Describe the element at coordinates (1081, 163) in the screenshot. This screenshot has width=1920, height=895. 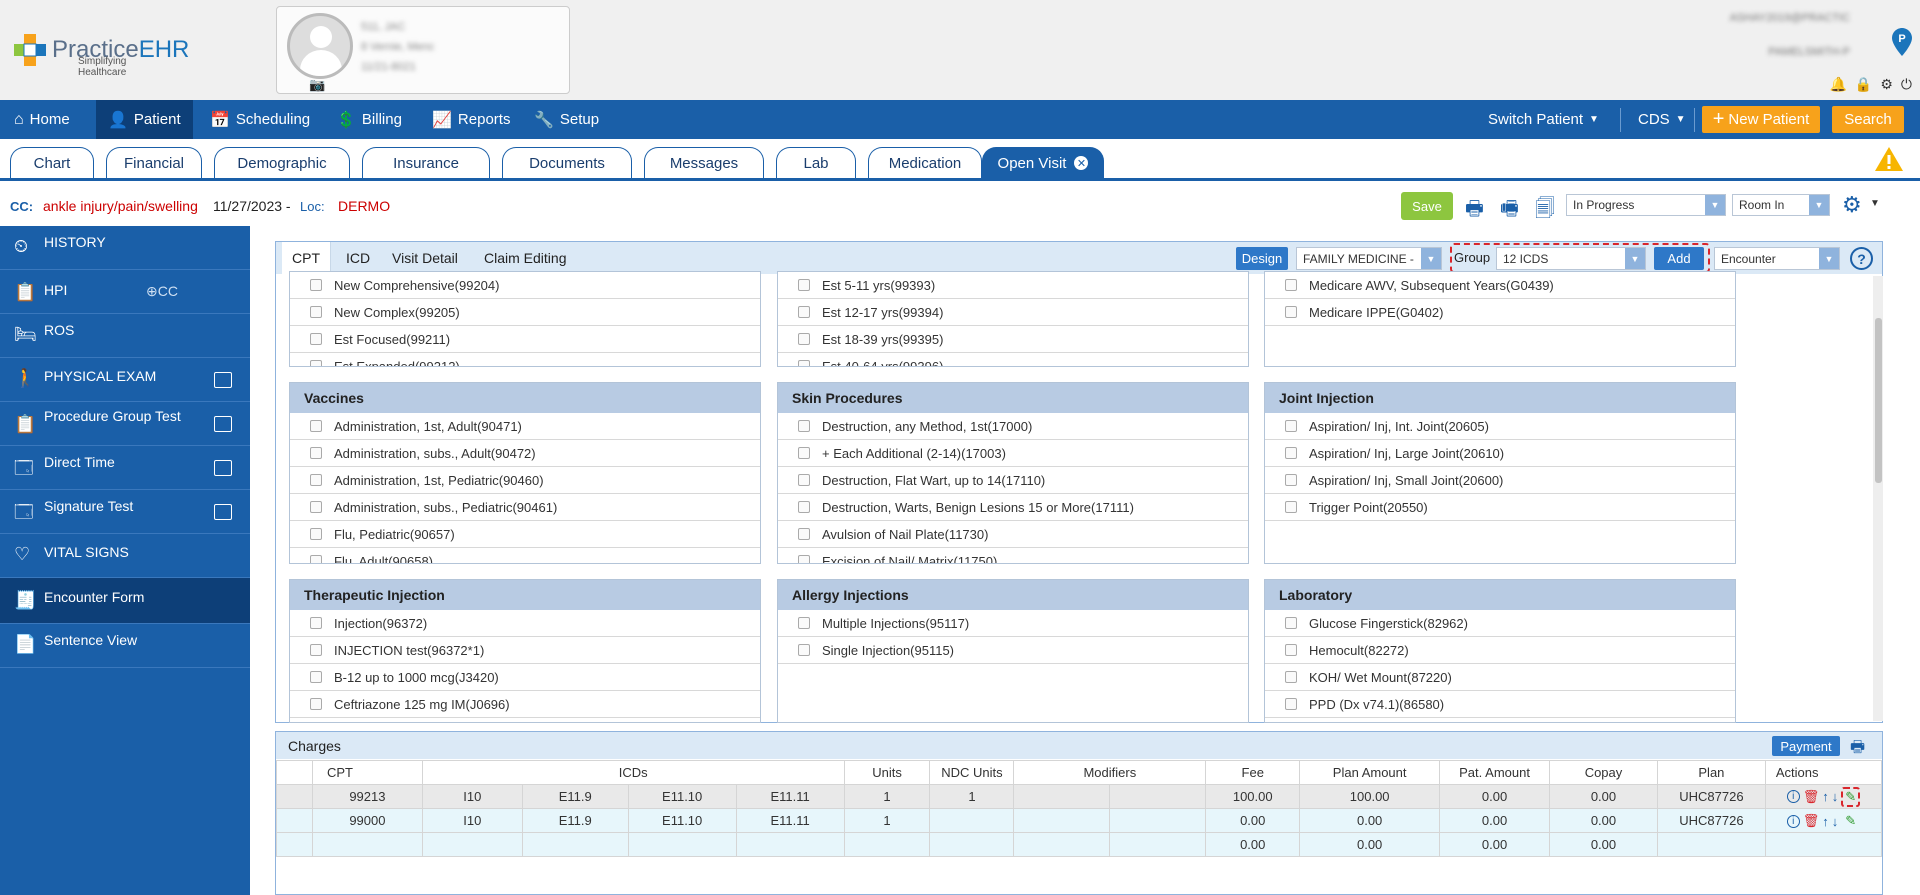
I see `close-icon: ✕` at that location.